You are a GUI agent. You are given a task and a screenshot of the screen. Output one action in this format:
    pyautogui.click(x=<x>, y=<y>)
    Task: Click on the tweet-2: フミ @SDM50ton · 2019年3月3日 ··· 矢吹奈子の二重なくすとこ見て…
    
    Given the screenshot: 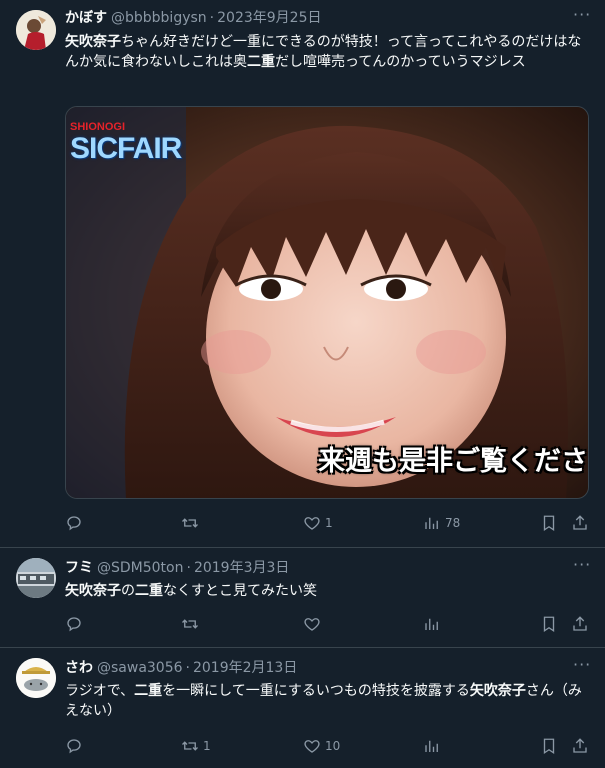 What is the action you would take?
    pyautogui.click(x=302, y=598)
    